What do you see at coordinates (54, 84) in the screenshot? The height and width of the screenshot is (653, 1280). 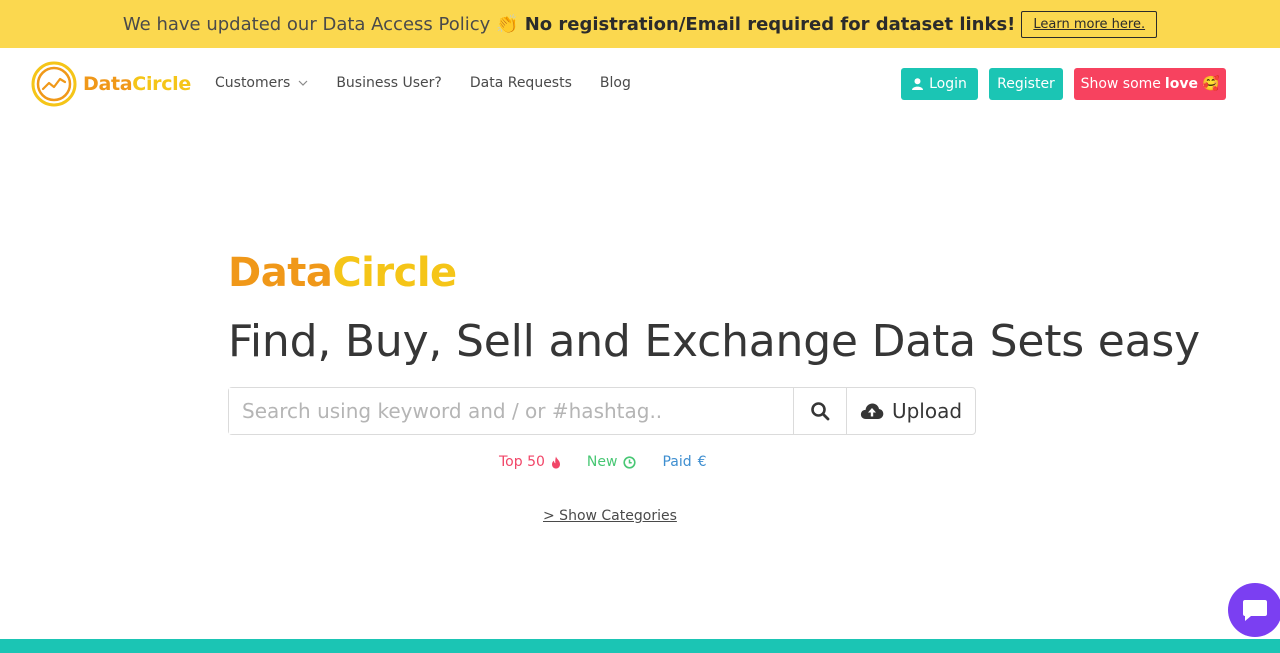 I see `logo-icon` at bounding box center [54, 84].